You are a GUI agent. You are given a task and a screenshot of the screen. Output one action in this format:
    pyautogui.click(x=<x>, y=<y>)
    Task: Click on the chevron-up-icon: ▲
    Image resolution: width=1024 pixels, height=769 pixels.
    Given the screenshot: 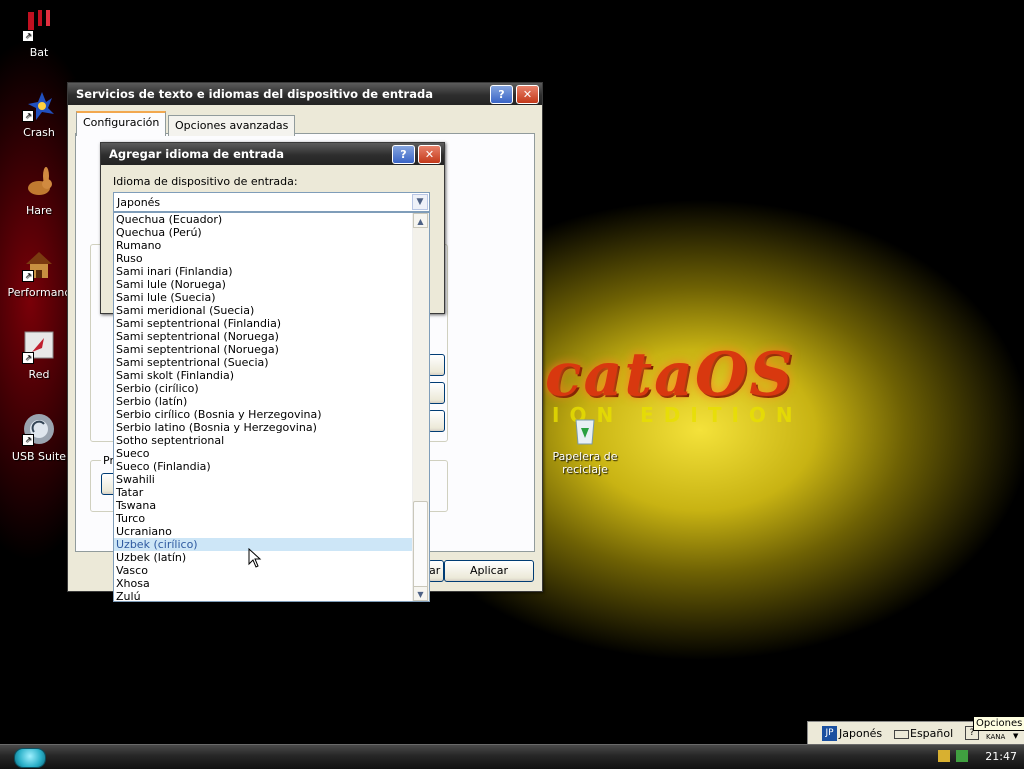 What is the action you would take?
    pyautogui.click(x=420, y=221)
    